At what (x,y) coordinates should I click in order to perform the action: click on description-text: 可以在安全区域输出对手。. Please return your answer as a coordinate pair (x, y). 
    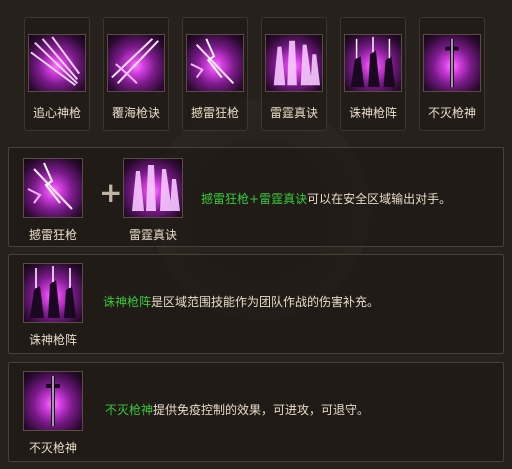
    Looking at the image, I should click on (379, 199).